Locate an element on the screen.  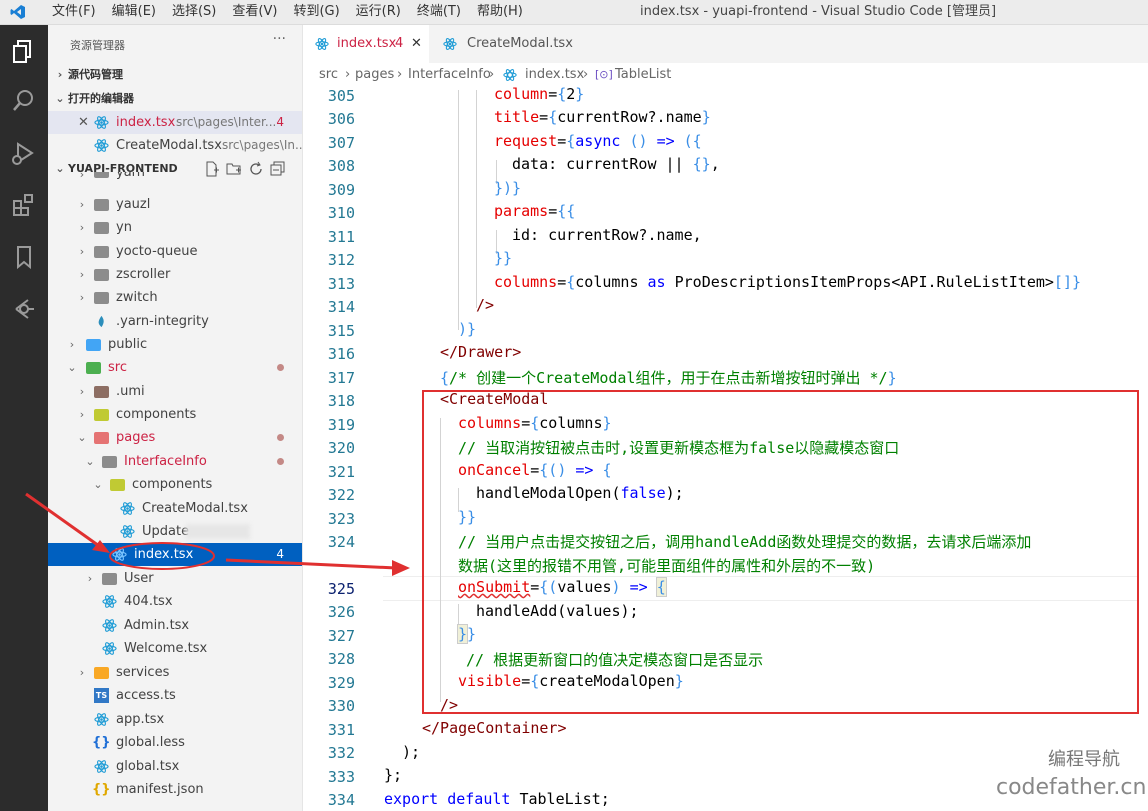
line-number: 330 is located at coordinates (341, 706).